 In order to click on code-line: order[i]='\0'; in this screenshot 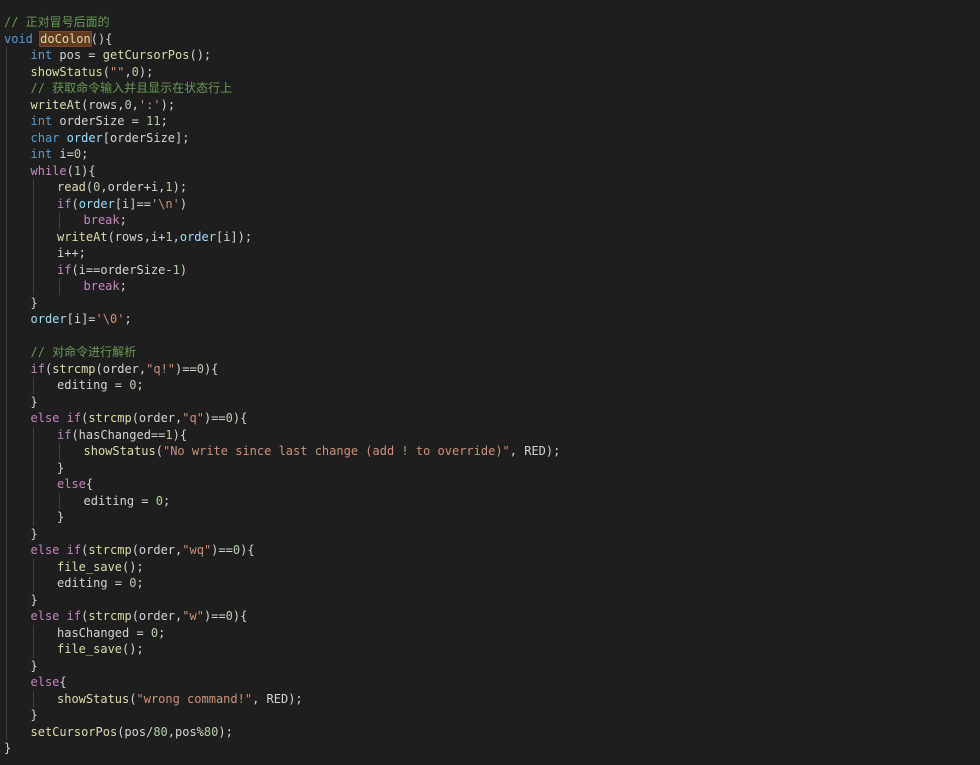, I will do `click(81, 319)`.